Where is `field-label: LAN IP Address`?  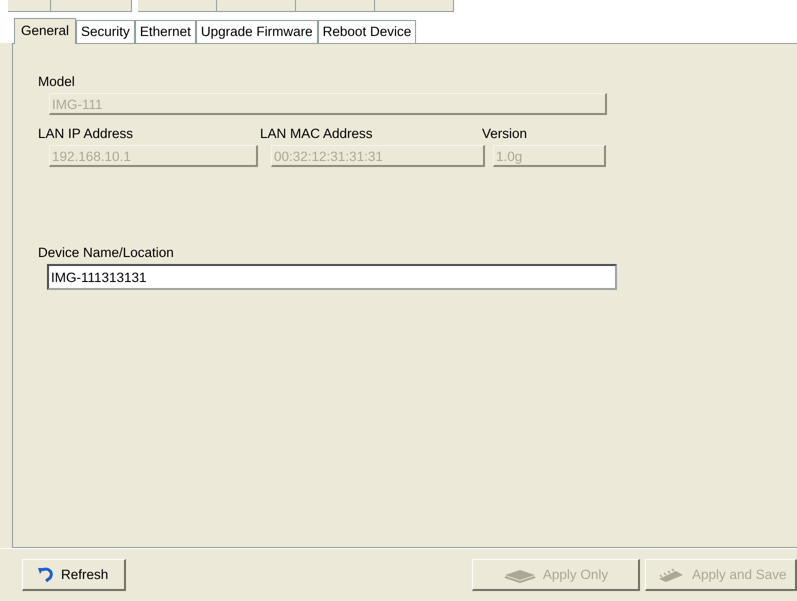
field-label: LAN IP Address is located at coordinates (86, 133).